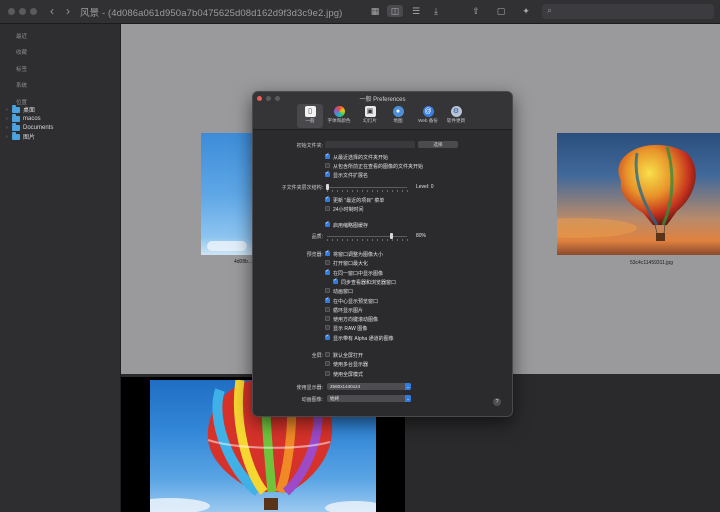 This screenshot has width=720, height=512. What do you see at coordinates (436, 11) in the screenshot?
I see `download-icon: ⤓` at bounding box center [436, 11].